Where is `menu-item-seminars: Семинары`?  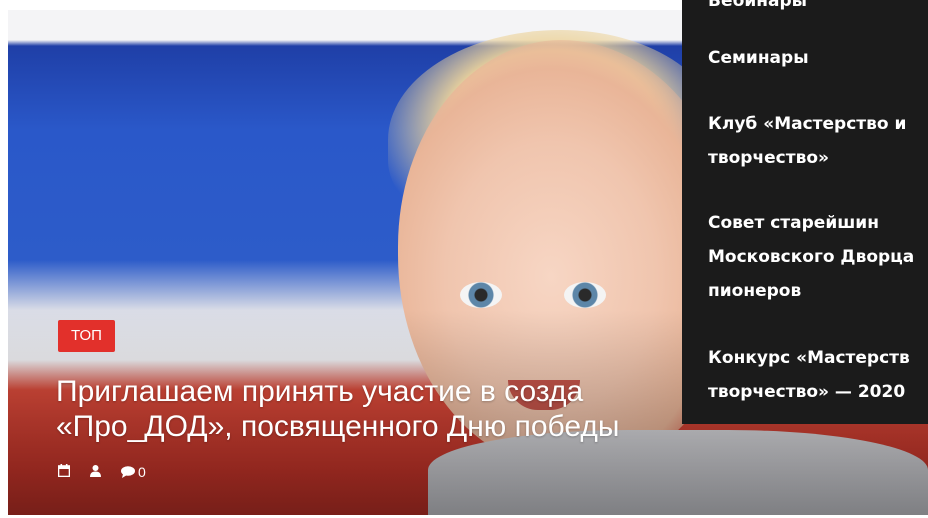
menu-item-seminars: Семинары is located at coordinates (758, 58).